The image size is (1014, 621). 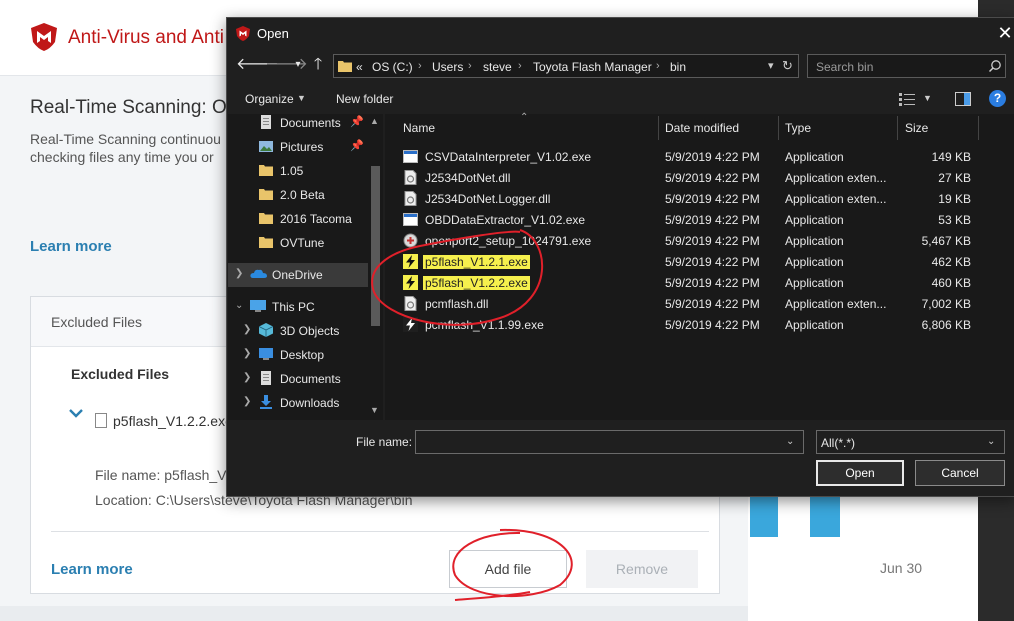 I want to click on column-header-size: Size, so click(x=916, y=128).